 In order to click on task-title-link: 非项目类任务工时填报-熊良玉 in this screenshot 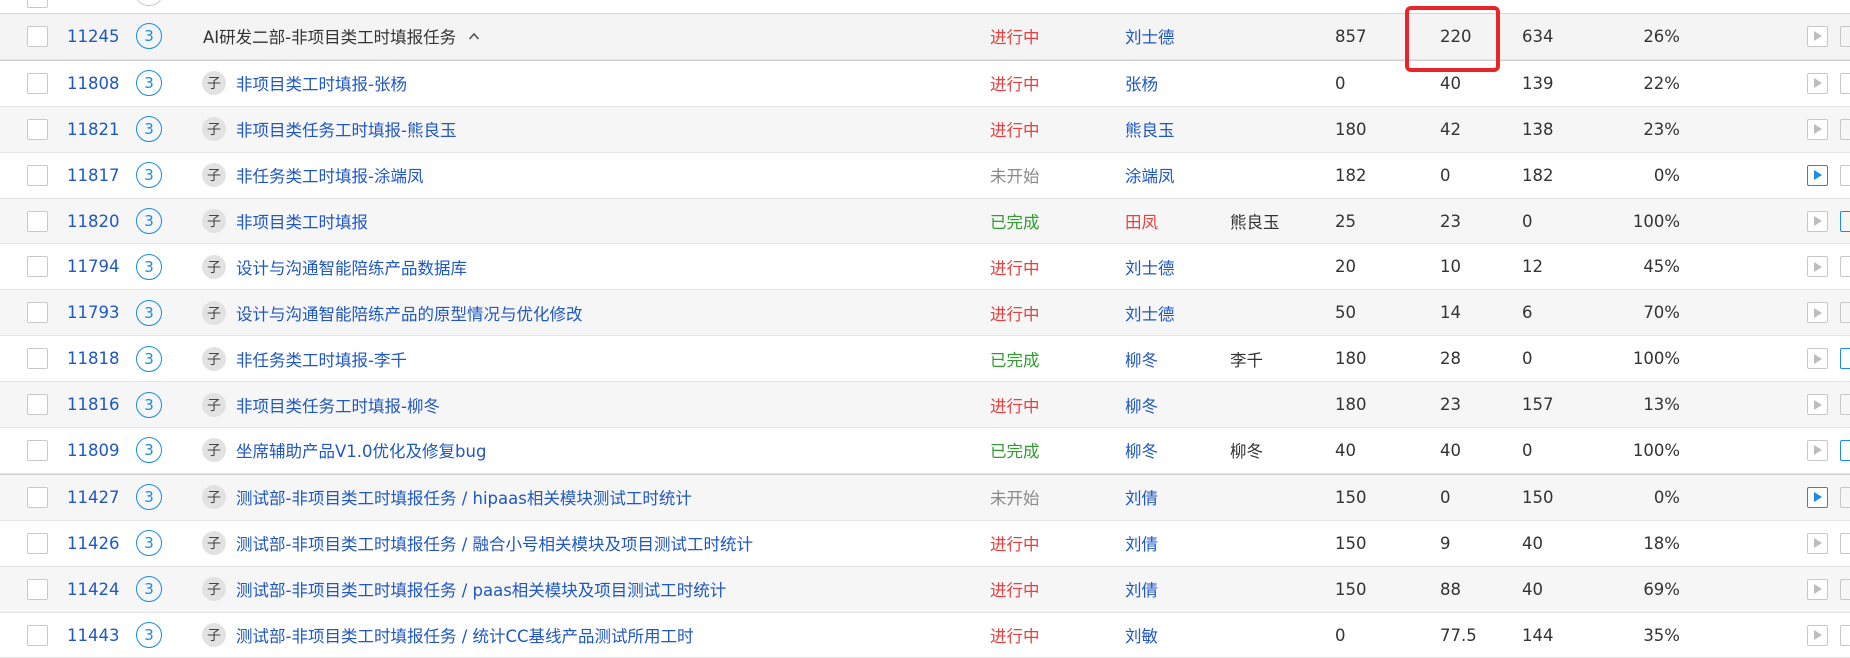, I will do `click(346, 129)`.